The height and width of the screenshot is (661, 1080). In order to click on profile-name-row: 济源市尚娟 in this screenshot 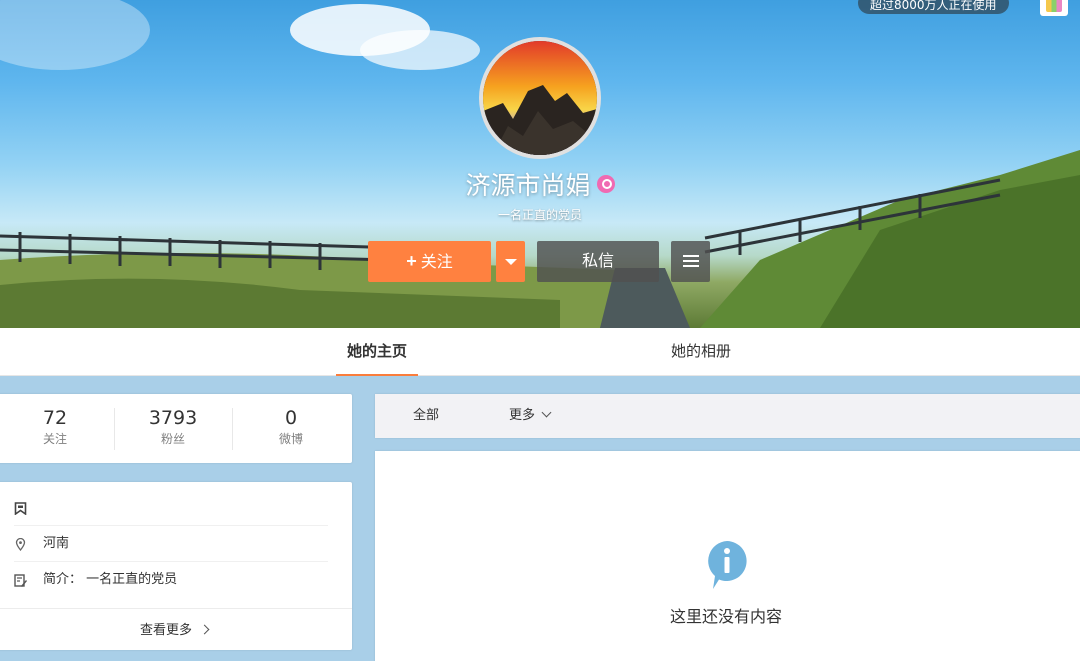, I will do `click(540, 184)`.